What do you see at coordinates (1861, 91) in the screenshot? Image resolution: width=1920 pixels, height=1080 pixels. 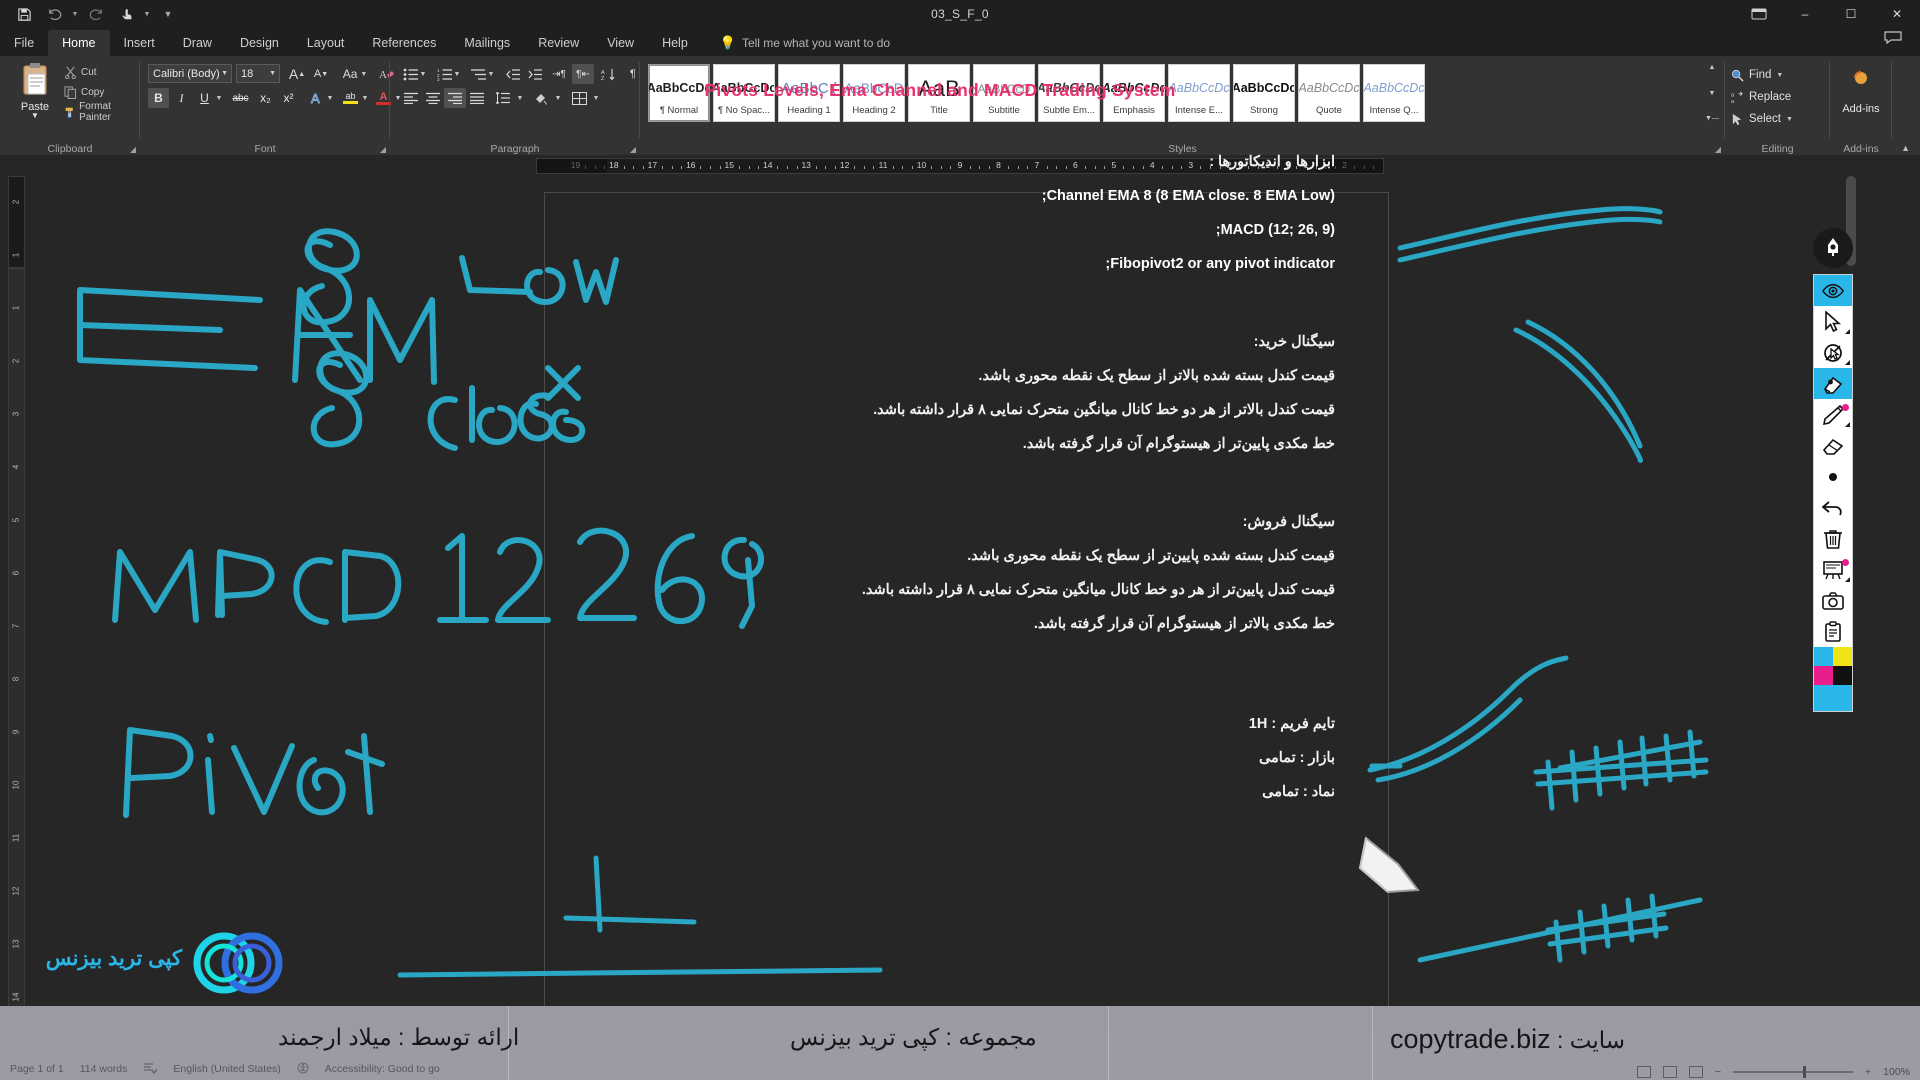 I see `add-ins-button: Add-ins` at bounding box center [1861, 91].